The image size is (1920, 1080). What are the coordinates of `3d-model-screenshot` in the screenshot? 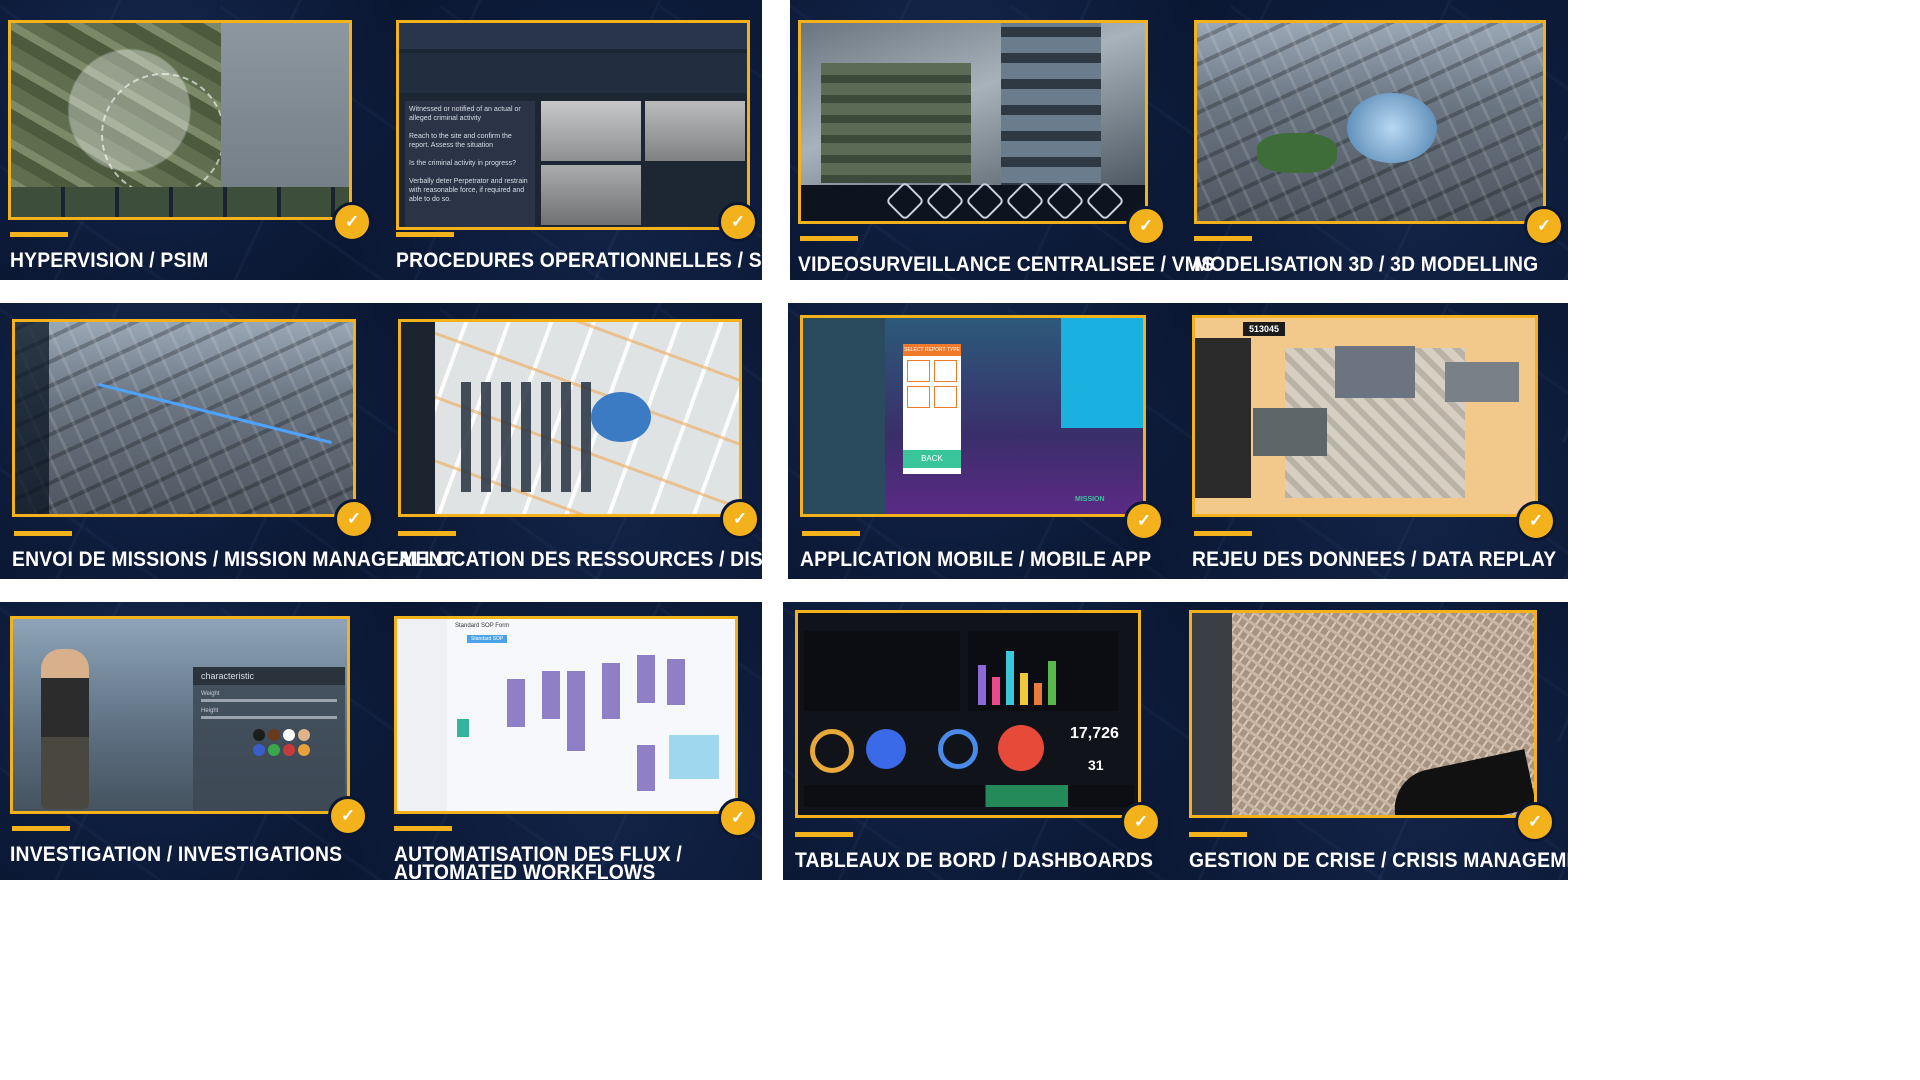 It's located at (1370, 122).